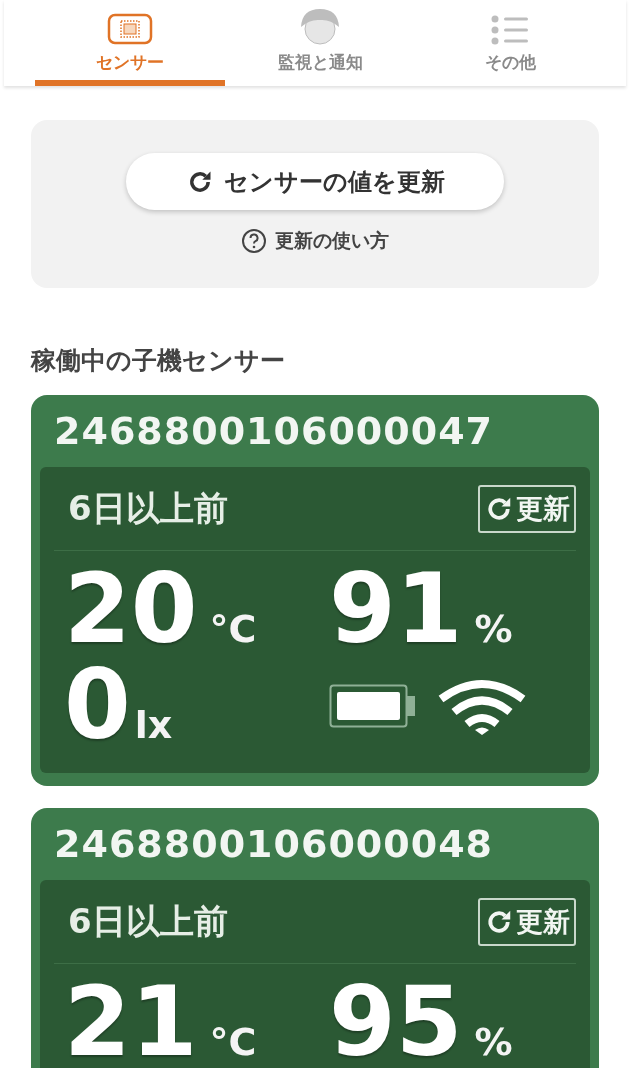 Image resolution: width=630 pixels, height=1068 pixels. I want to click on temperature-value: 21, so click(131, 1021).